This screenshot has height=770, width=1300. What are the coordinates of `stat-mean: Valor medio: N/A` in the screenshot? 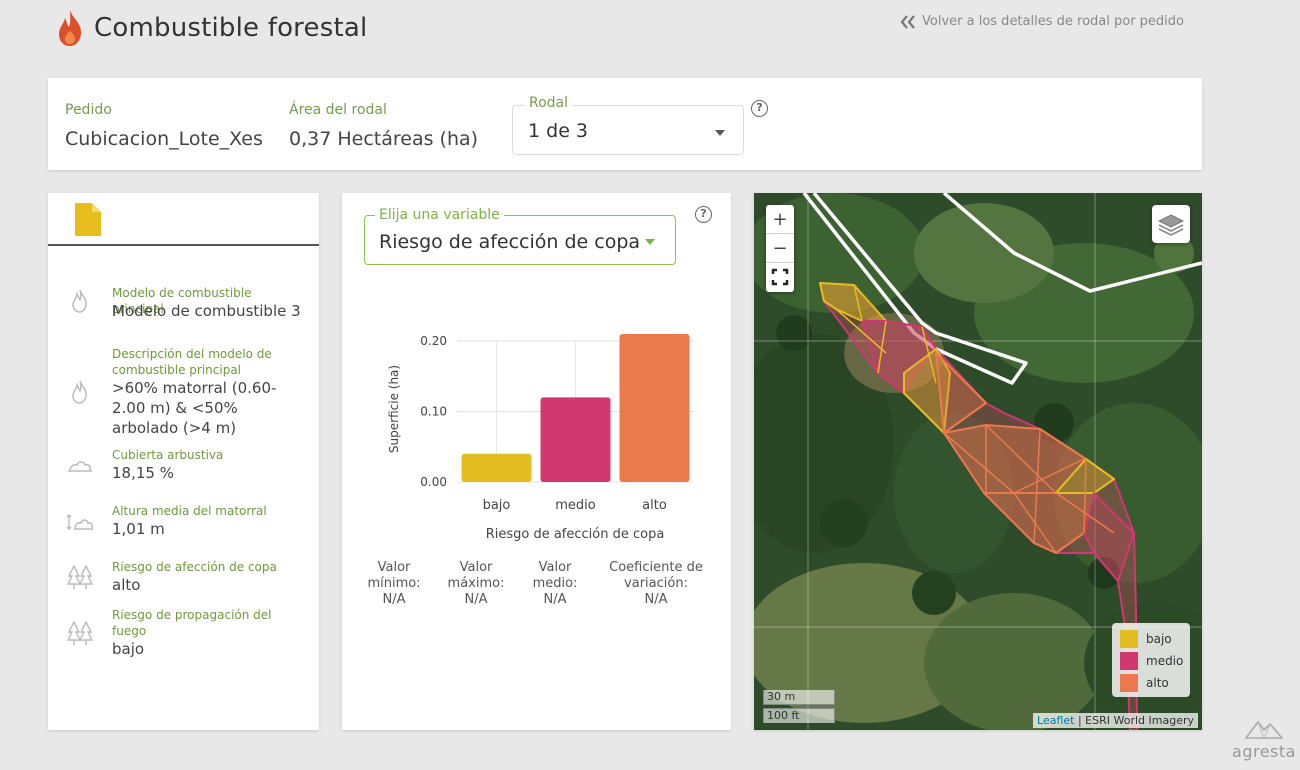 It's located at (555, 584).